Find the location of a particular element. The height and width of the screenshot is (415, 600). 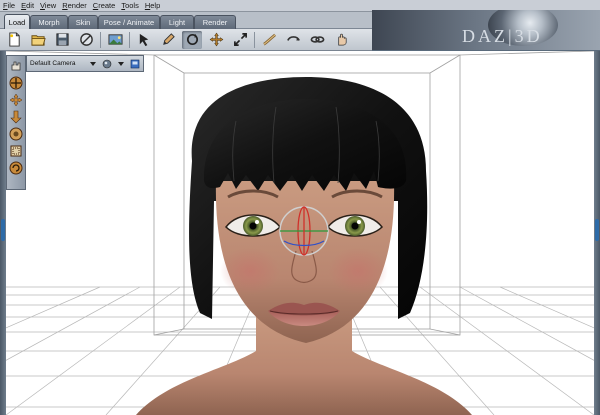

bend-icon is located at coordinates (269, 39).